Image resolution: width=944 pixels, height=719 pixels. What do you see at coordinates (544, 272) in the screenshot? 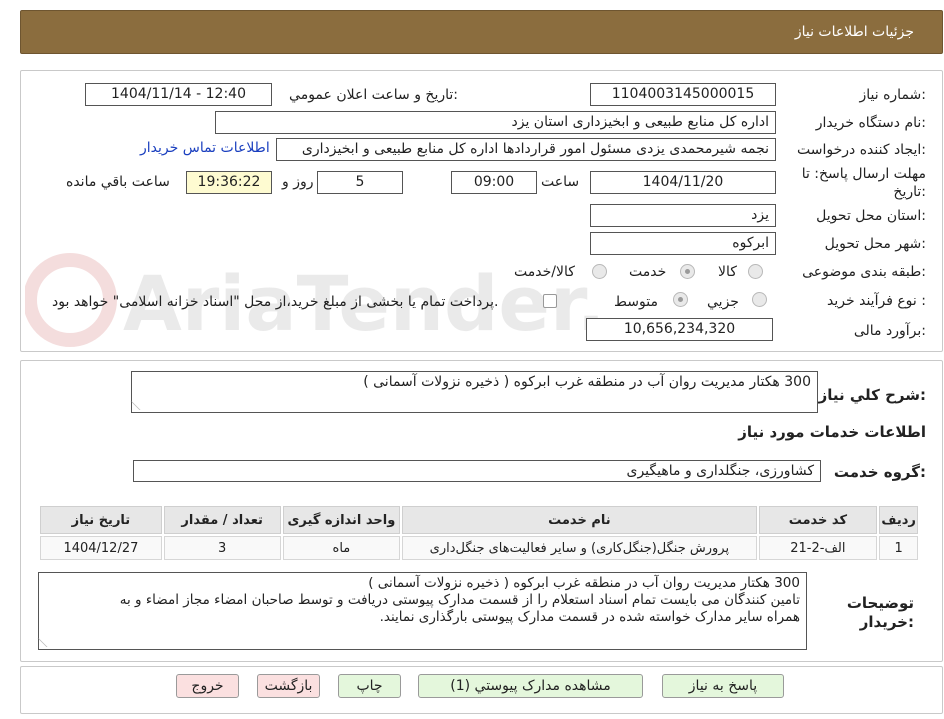
I see `category-goods-service-label: کالا/خدمت` at bounding box center [544, 272].